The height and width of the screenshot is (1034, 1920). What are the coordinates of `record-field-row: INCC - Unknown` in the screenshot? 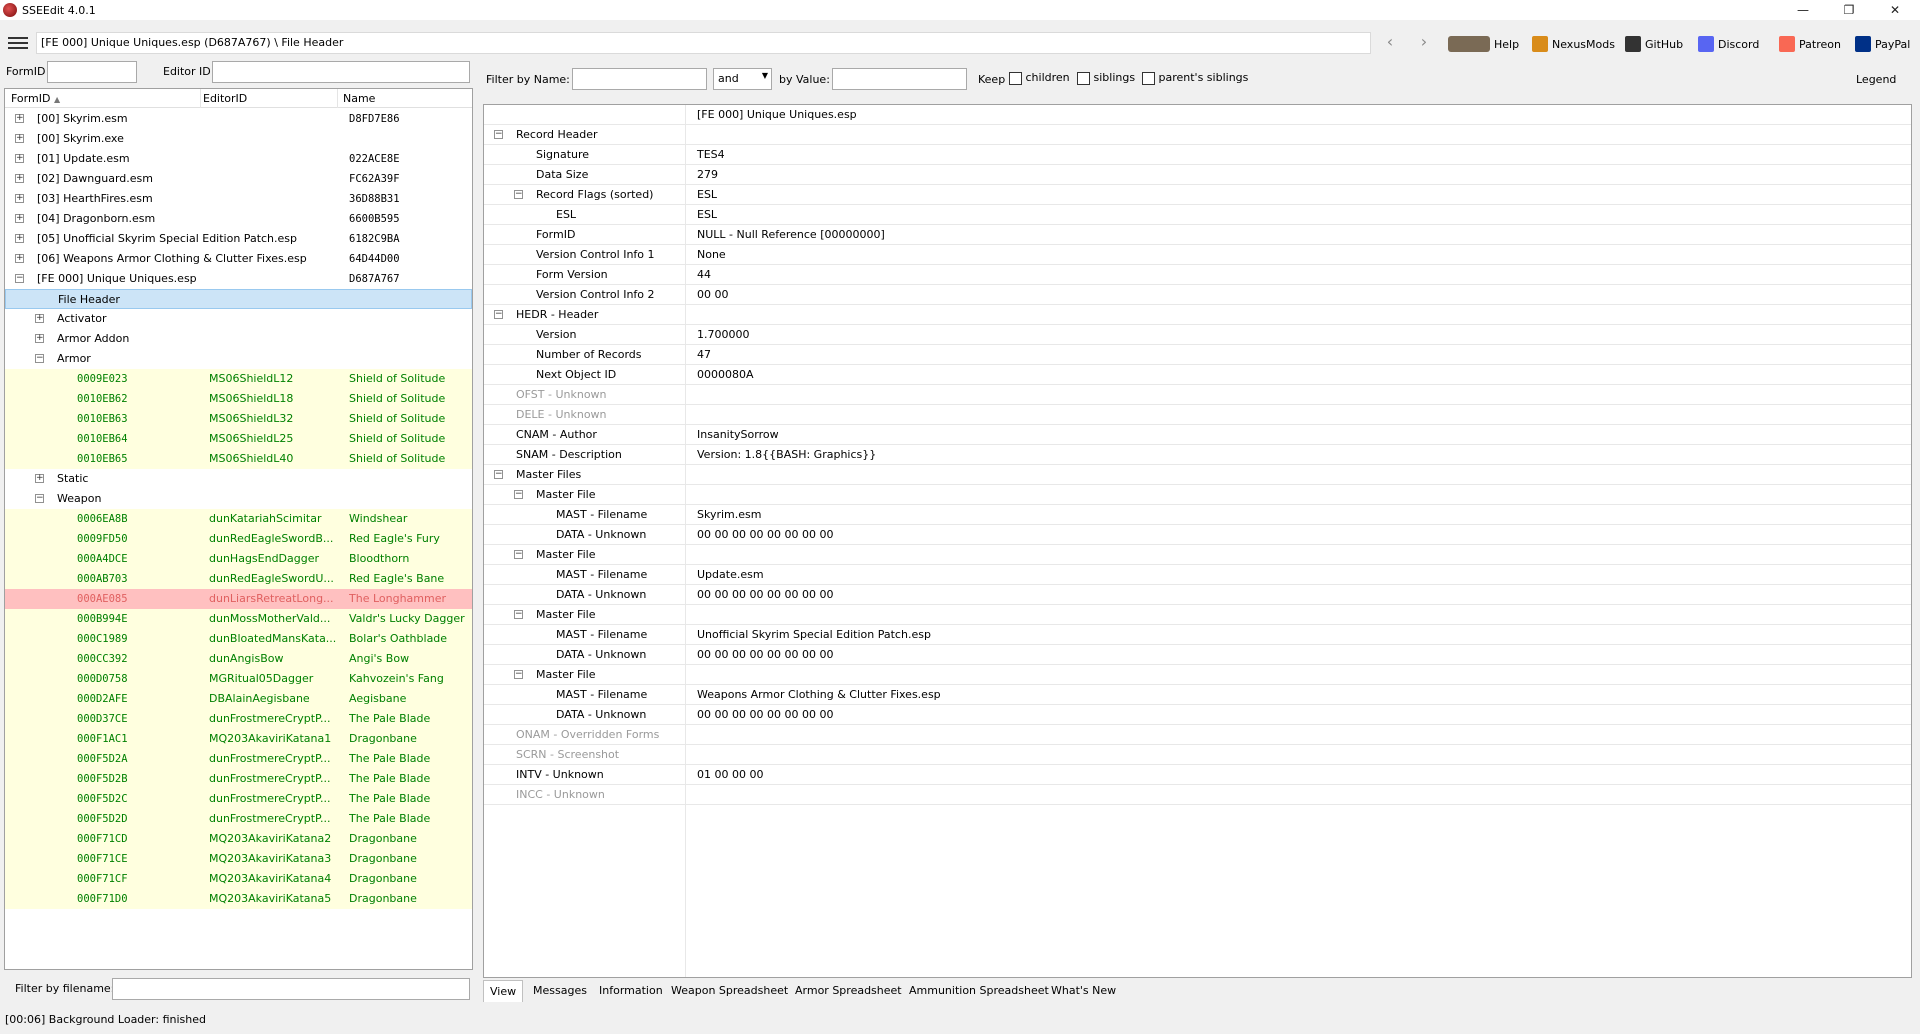 It's located at (1197, 795).